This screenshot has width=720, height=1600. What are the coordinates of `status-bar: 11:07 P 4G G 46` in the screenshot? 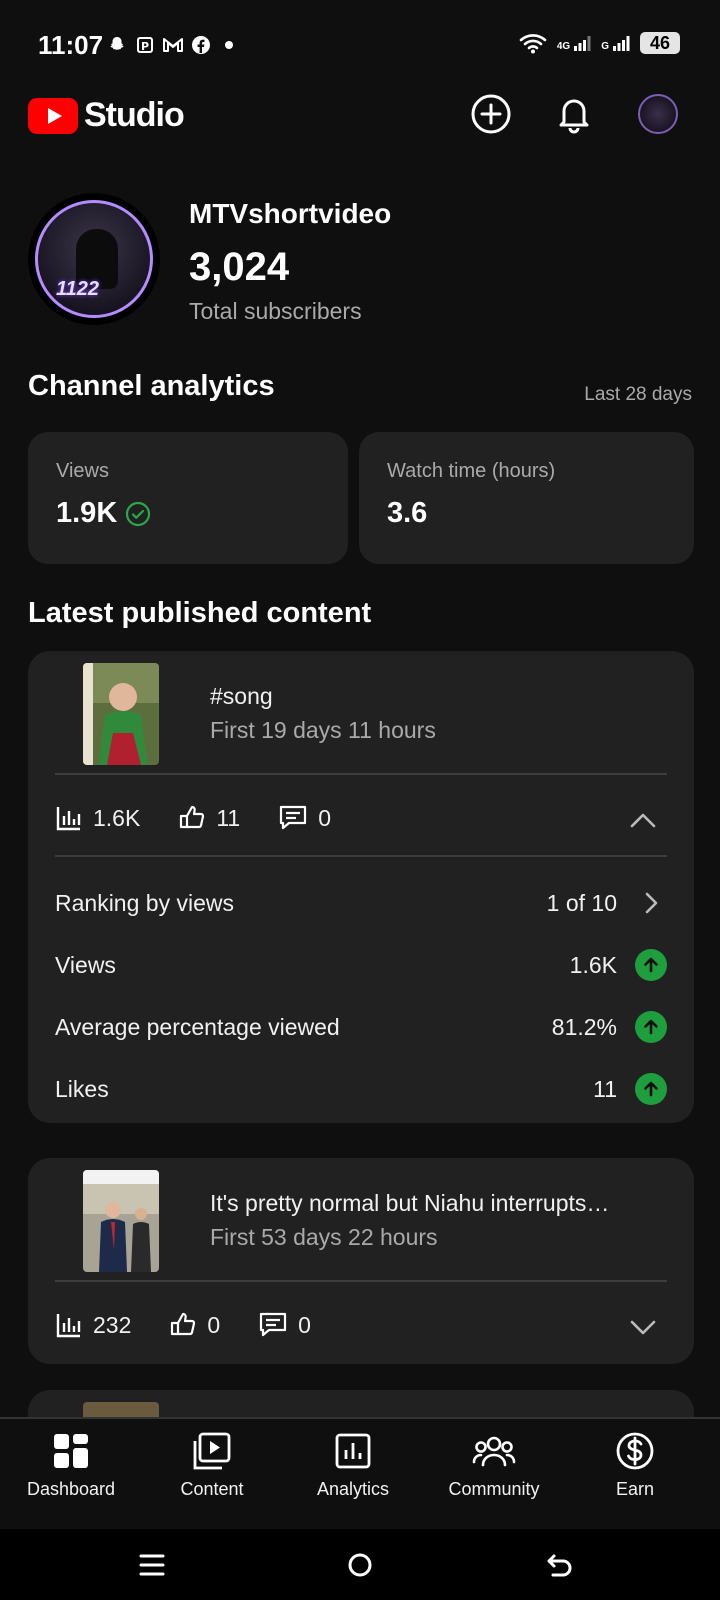 It's located at (360, 40).